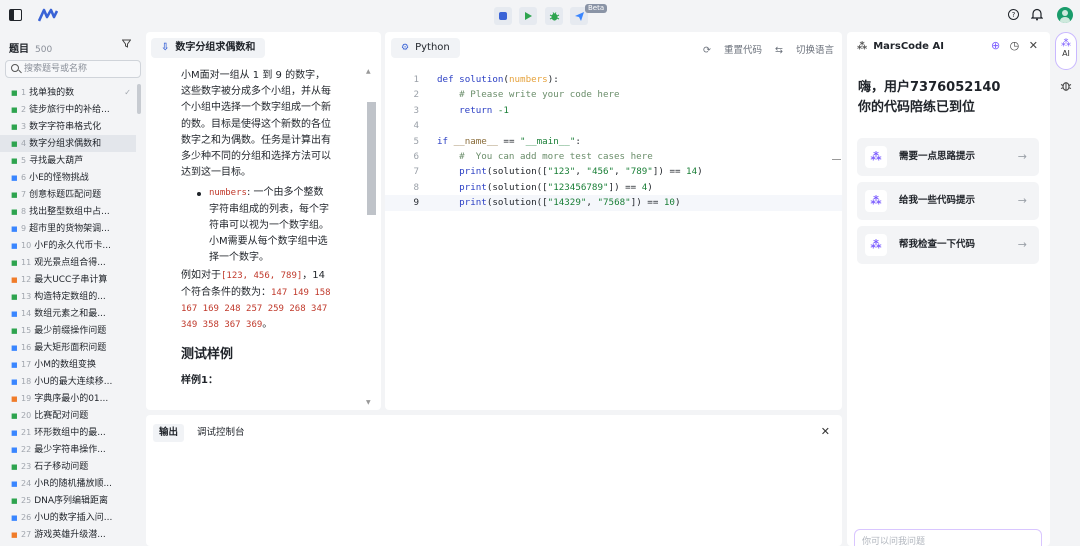 This screenshot has height=546, width=1080. Describe the element at coordinates (1015, 45) in the screenshot. I see `history-icon: ◷` at that location.